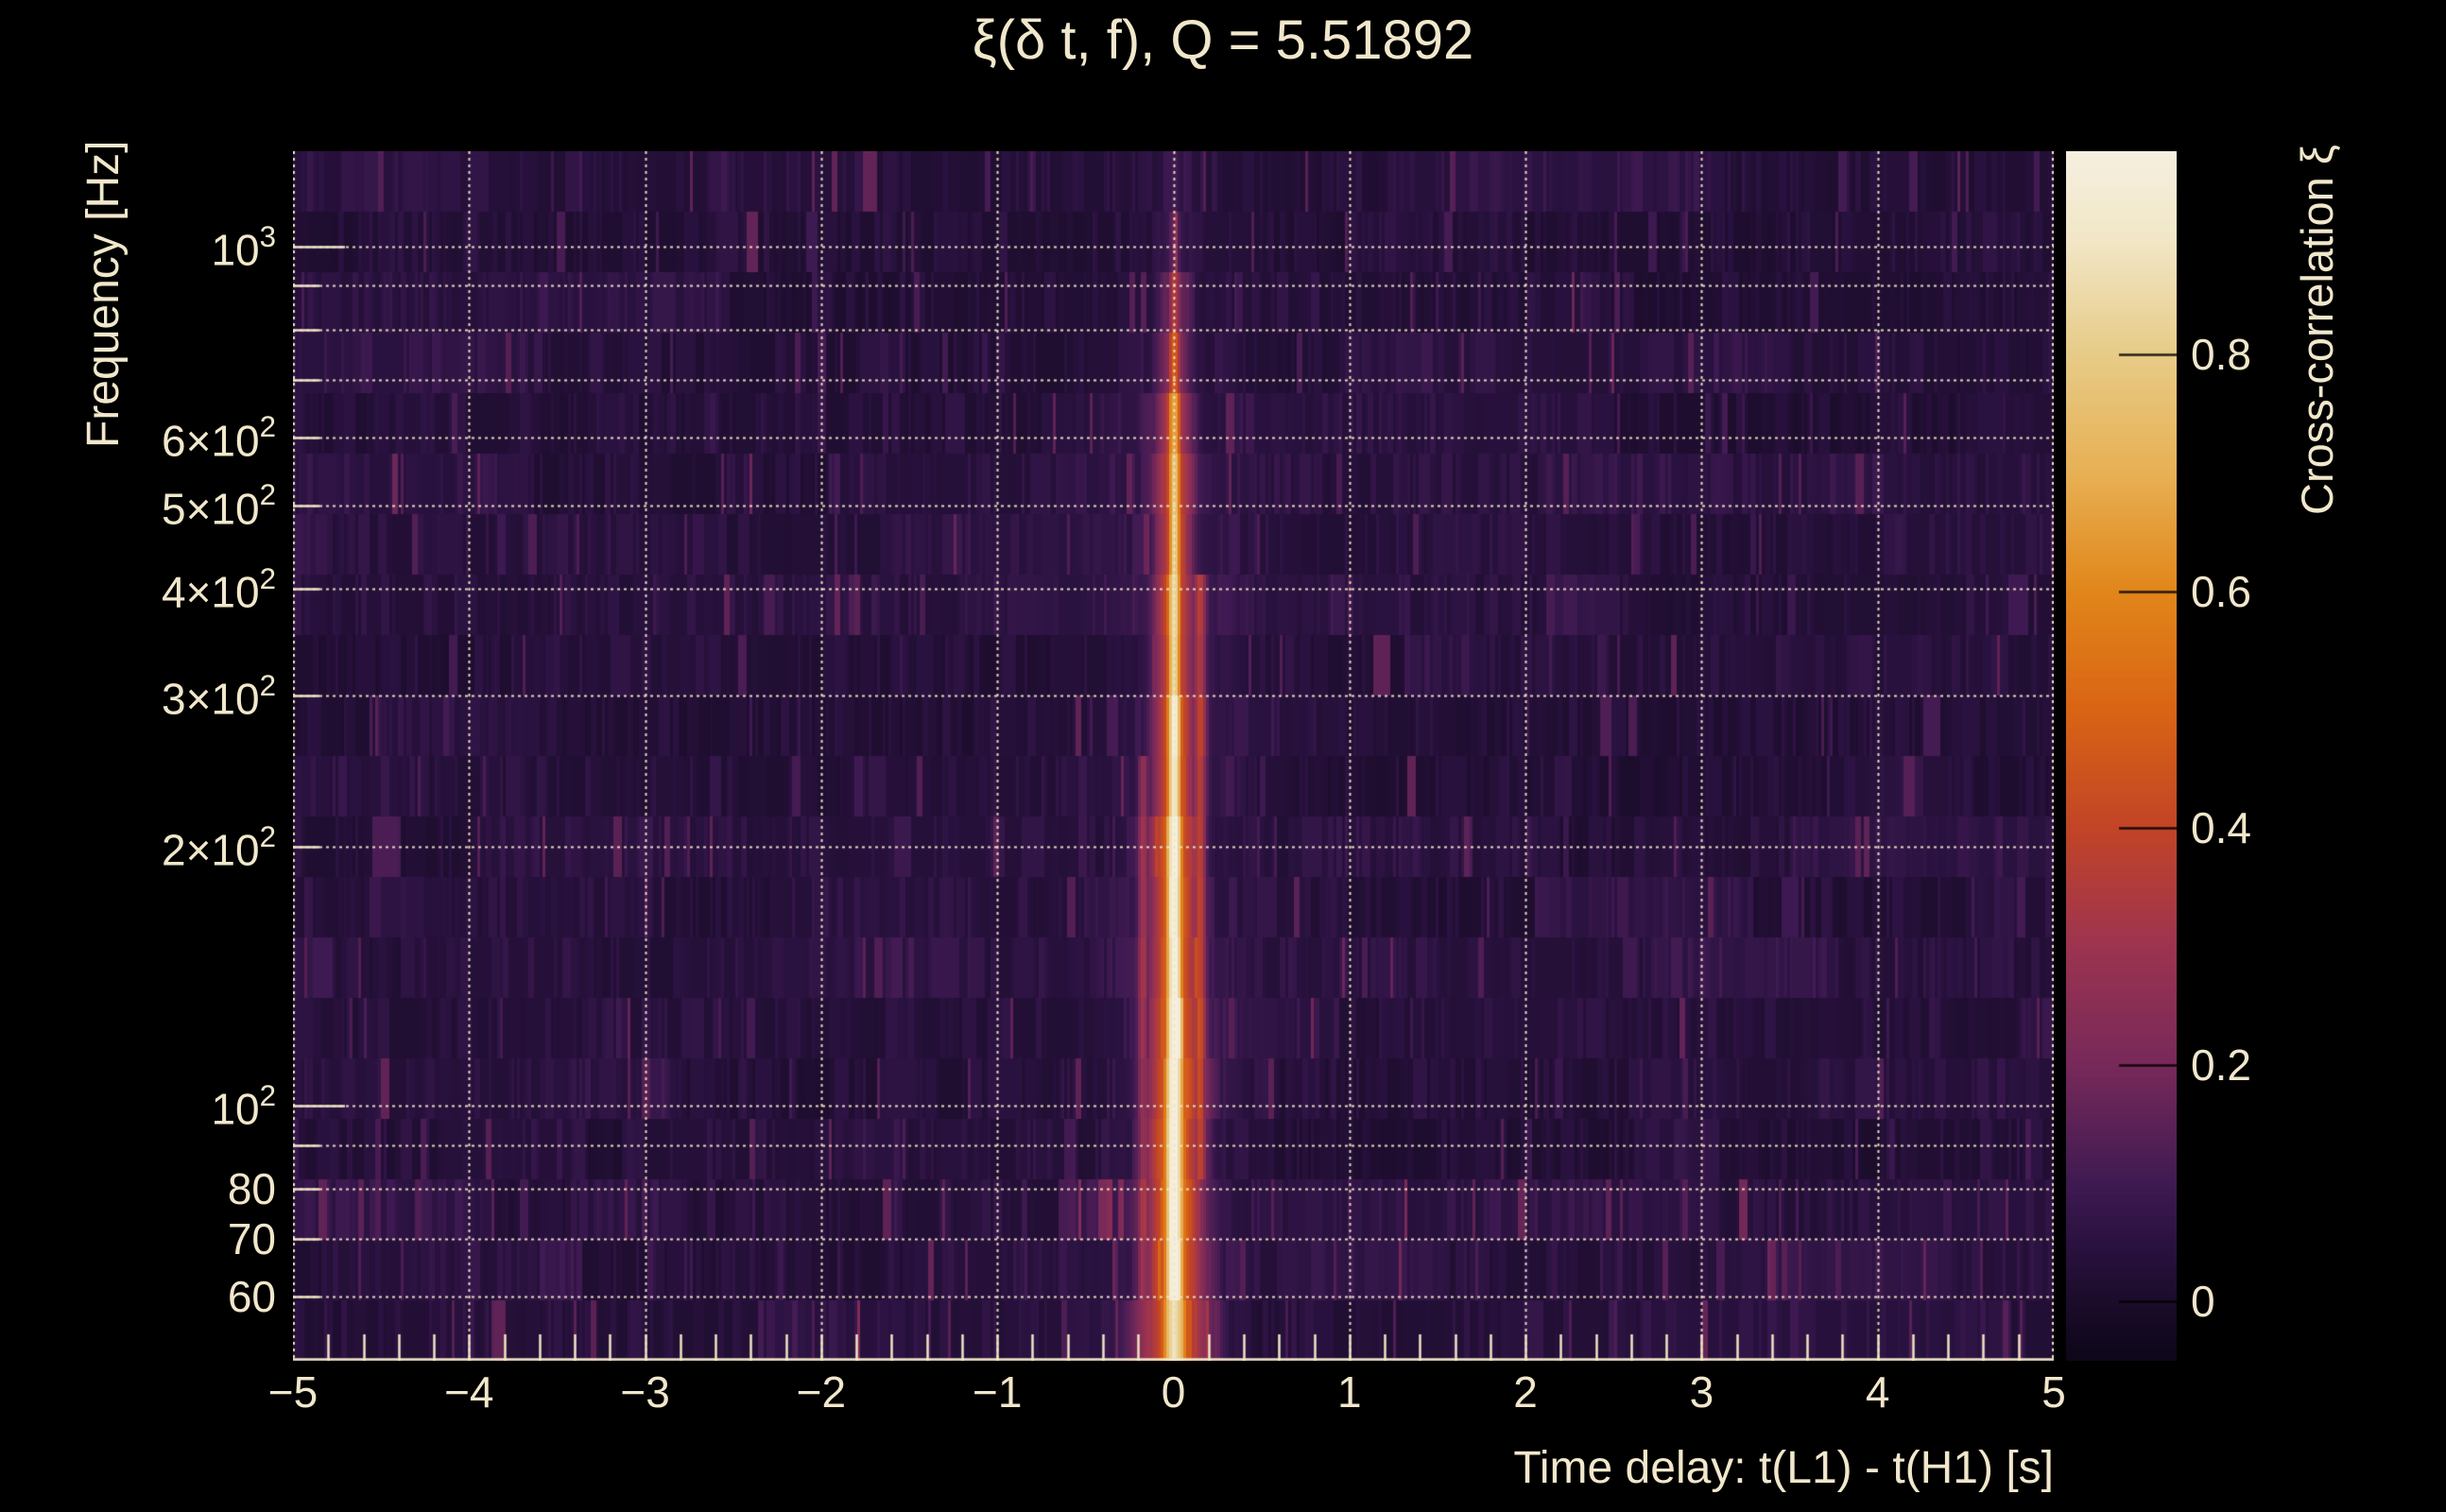 The width and height of the screenshot is (2446, 1512). I want to click on x-tick-label: −5, so click(293, 1392).